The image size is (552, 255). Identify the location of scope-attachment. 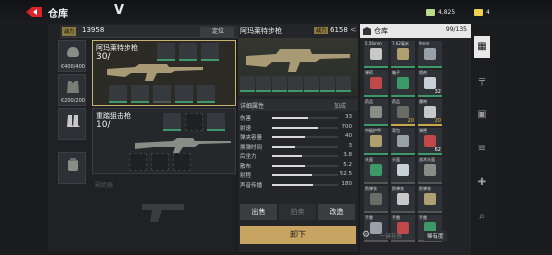
(166, 52).